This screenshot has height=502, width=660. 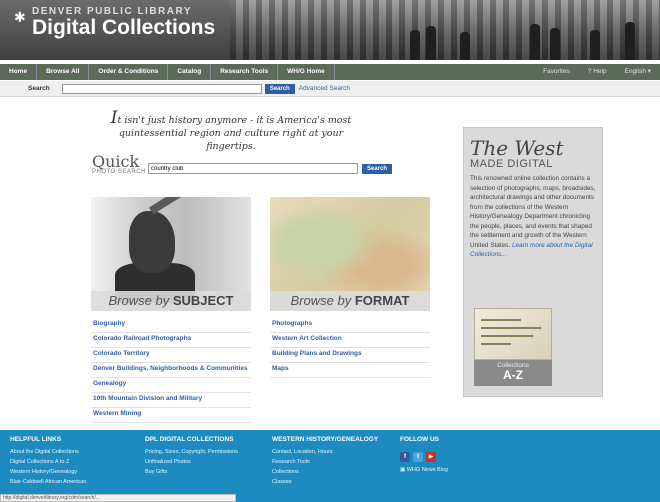 What do you see at coordinates (419, 439) in the screenshot?
I see `footer-heading: FOLLOW US` at bounding box center [419, 439].